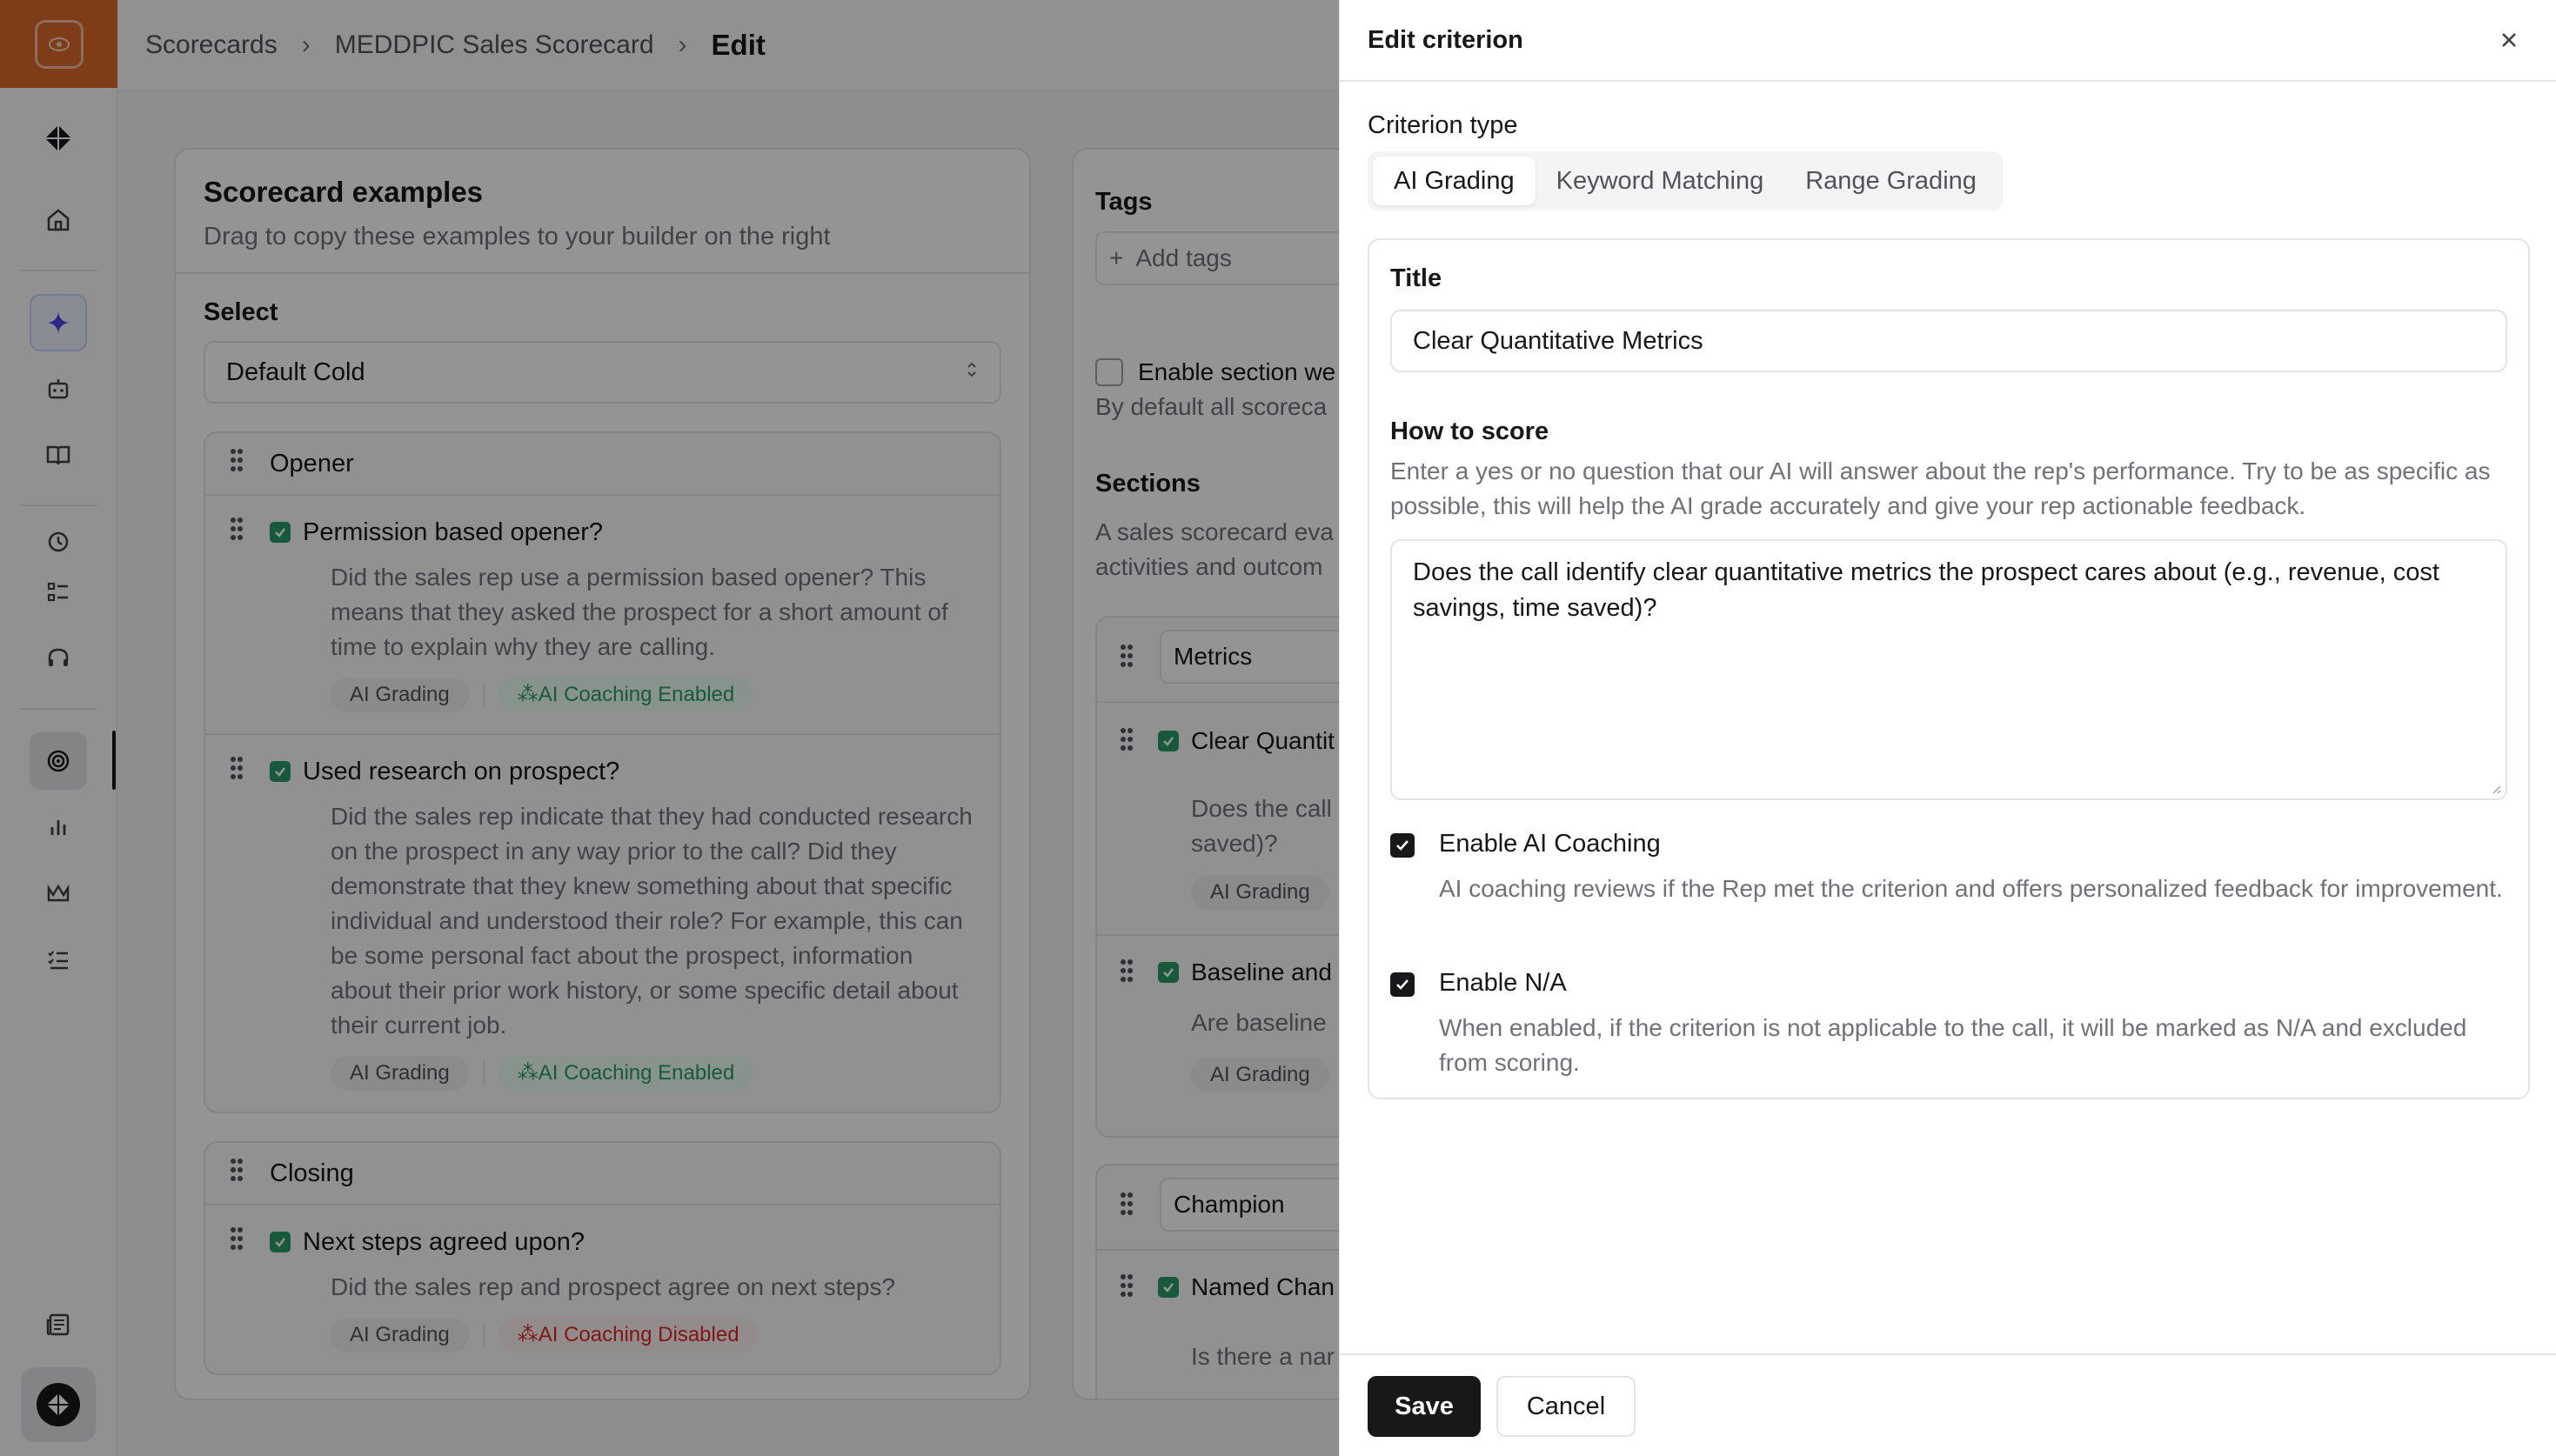 The height and width of the screenshot is (1456, 2556). I want to click on title-input: Clear Quantitative Metrics, so click(1948, 341).